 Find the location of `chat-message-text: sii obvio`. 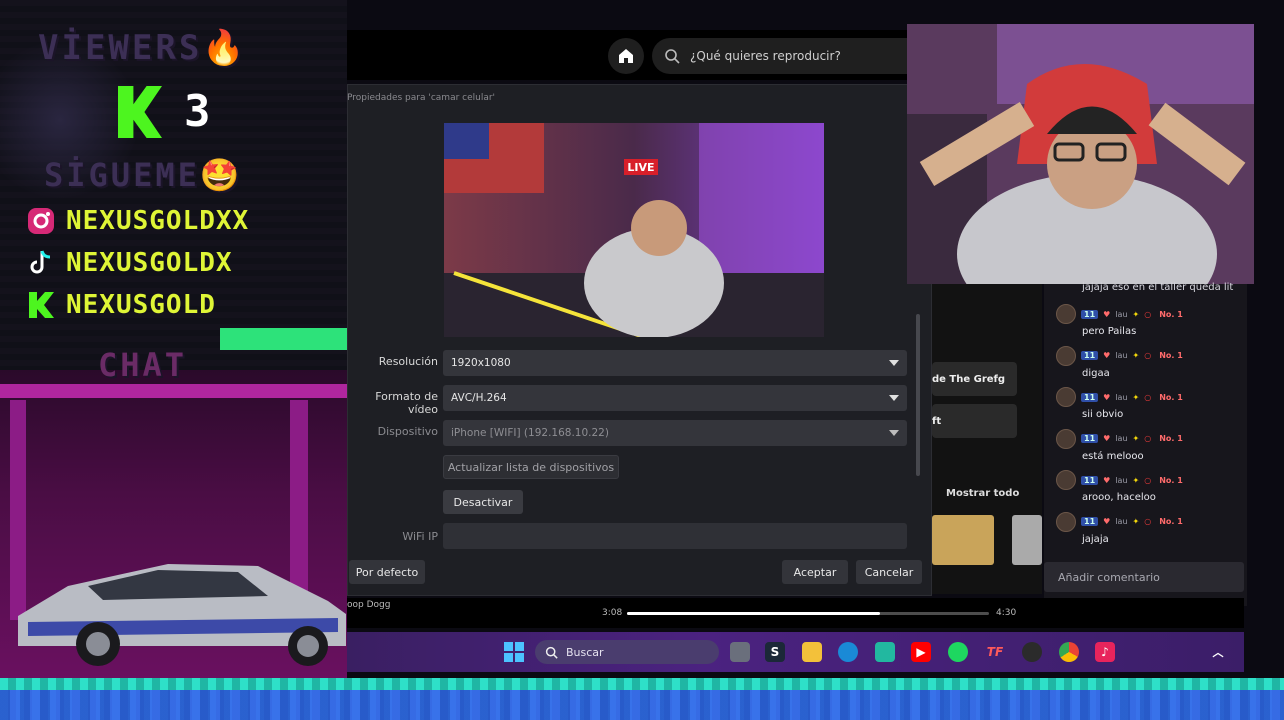

chat-message-text: sii obvio is located at coordinates (1103, 414).